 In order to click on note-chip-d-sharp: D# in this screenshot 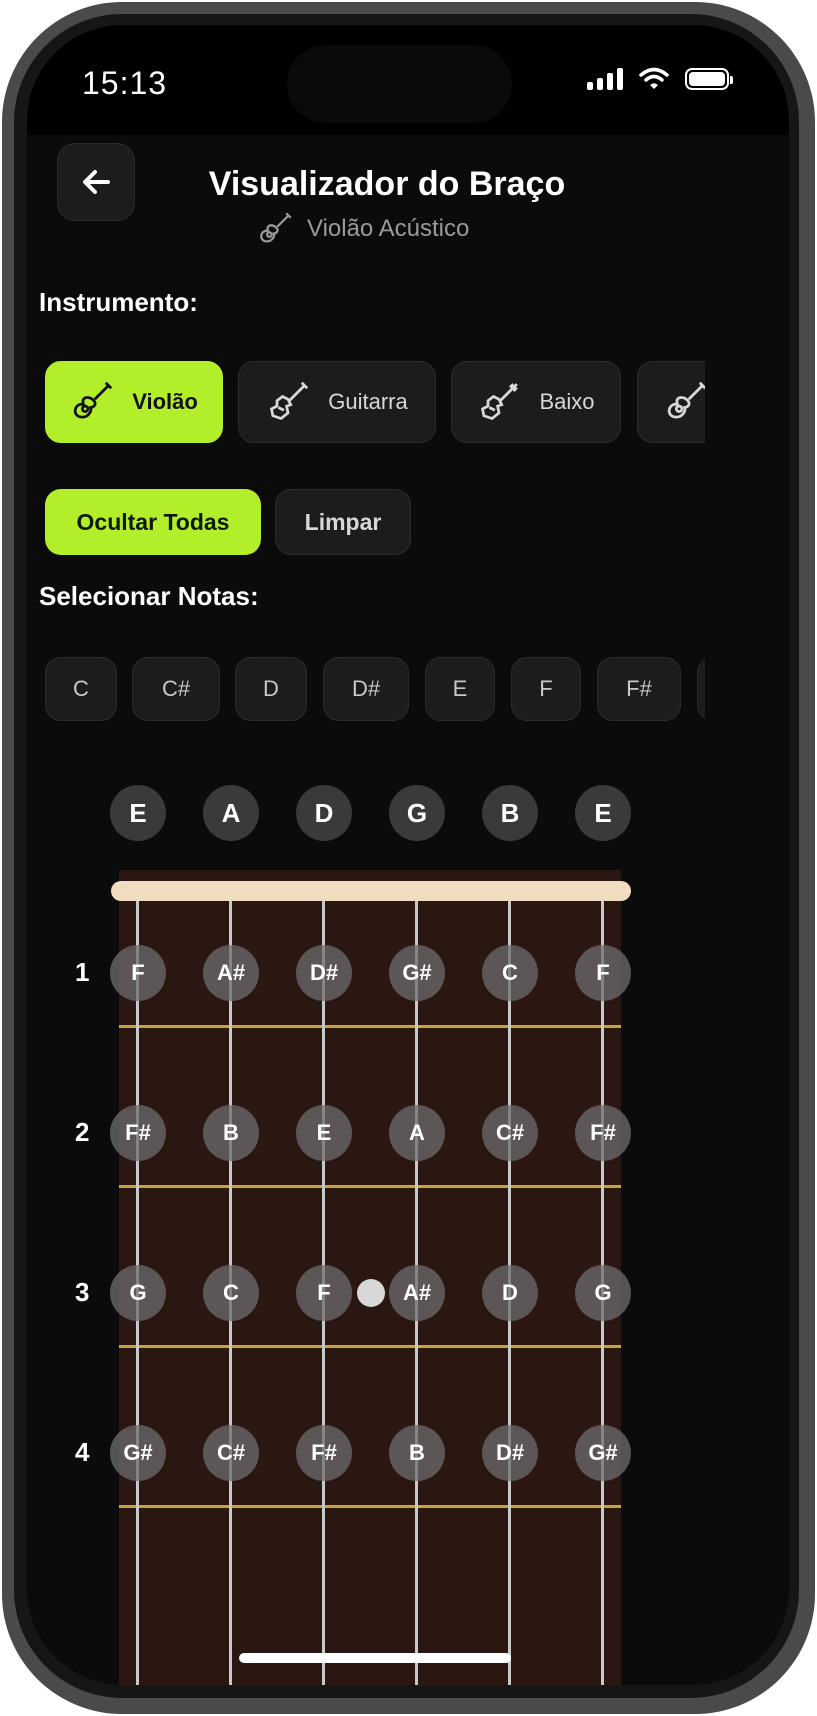, I will do `click(366, 689)`.